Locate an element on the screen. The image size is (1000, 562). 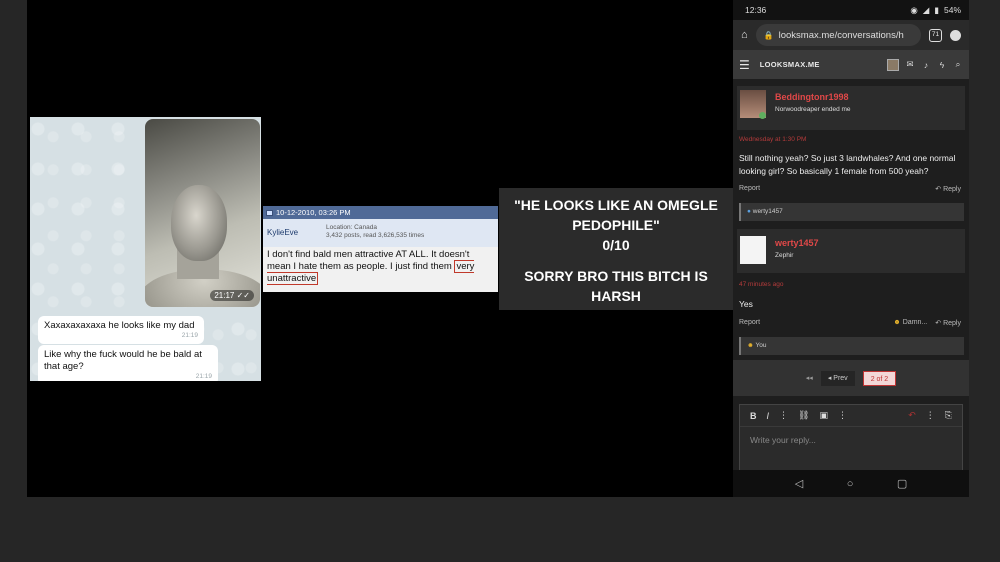
link-icon: ⛓ is located at coordinates (803, 415).